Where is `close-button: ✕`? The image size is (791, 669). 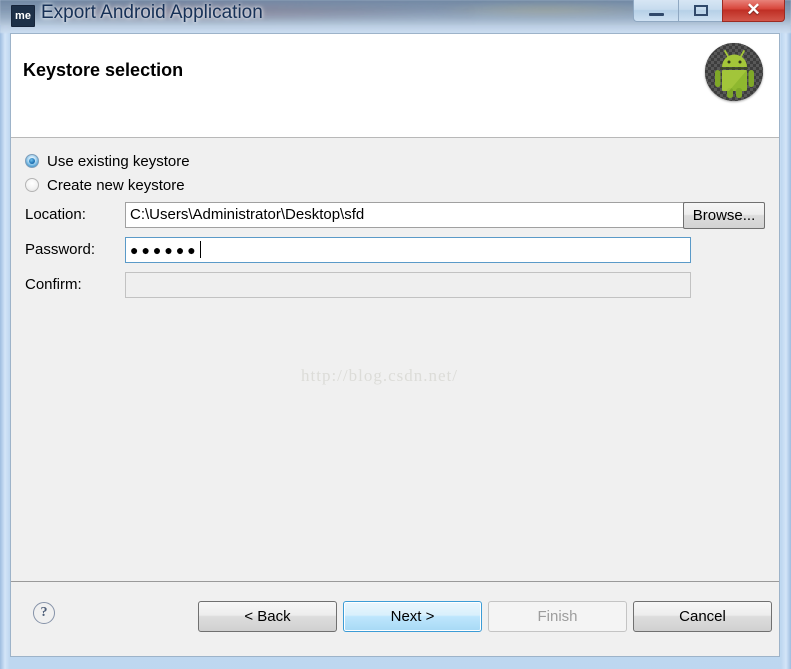
close-button: ✕ is located at coordinates (753, 11).